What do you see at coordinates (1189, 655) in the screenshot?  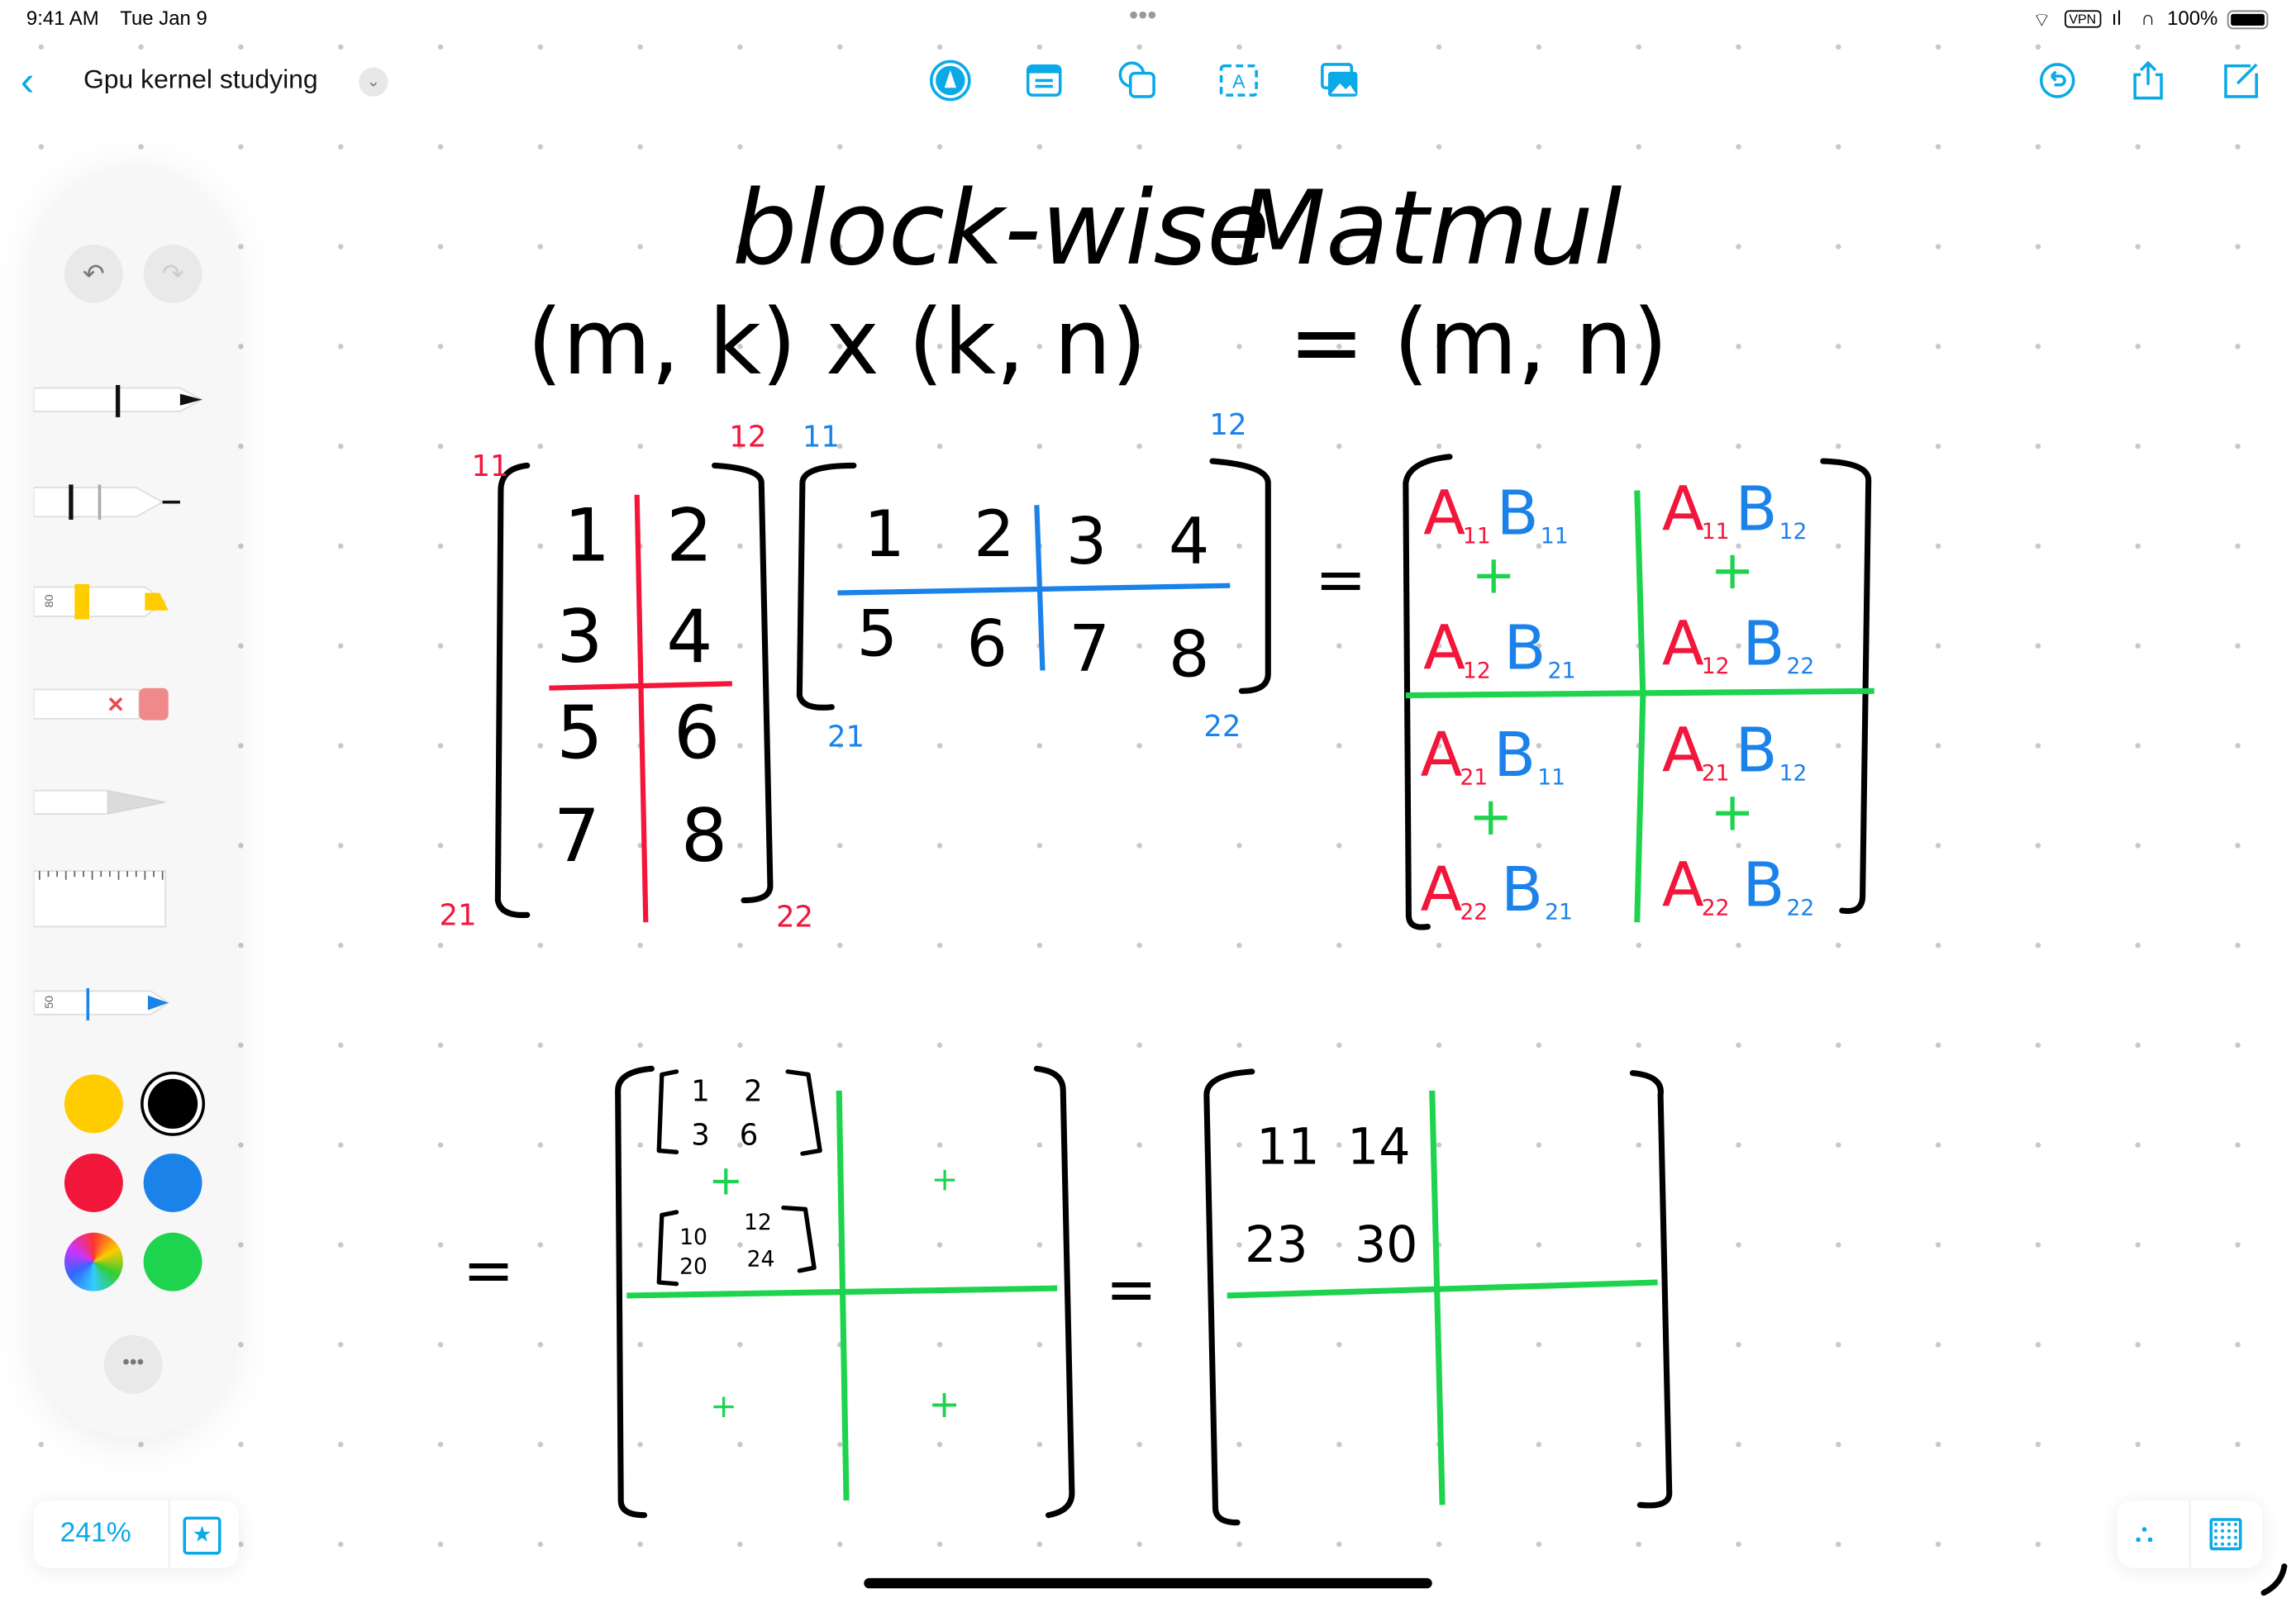 I see `matrix-b-value: 8` at bounding box center [1189, 655].